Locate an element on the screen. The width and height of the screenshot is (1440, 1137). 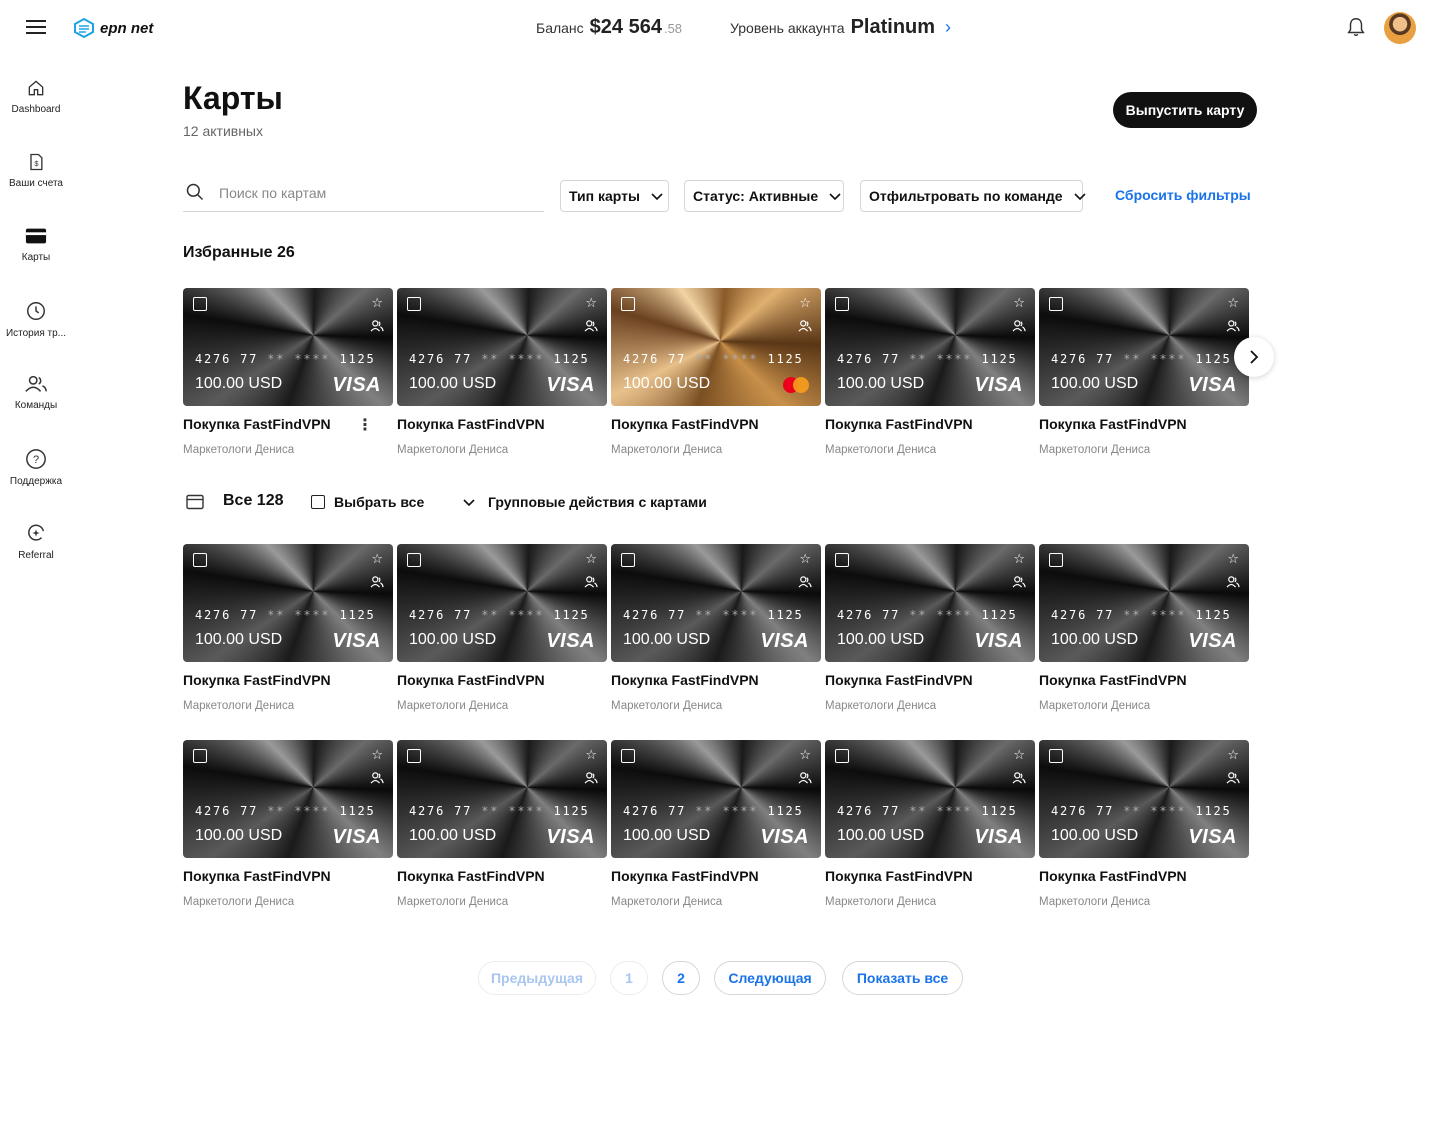
issue-card-button: Выпустить карту is located at coordinates (1185, 110).